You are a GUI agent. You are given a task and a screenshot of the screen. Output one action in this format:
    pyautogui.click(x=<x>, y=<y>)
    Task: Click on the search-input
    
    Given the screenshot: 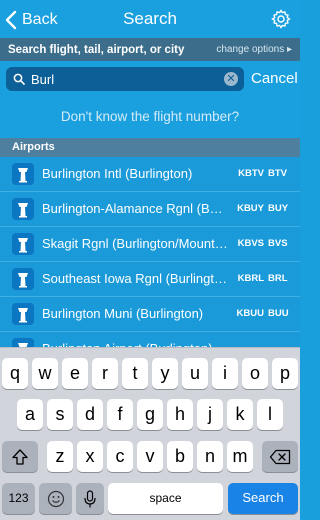 What is the action you would take?
    pyautogui.click(x=126, y=79)
    